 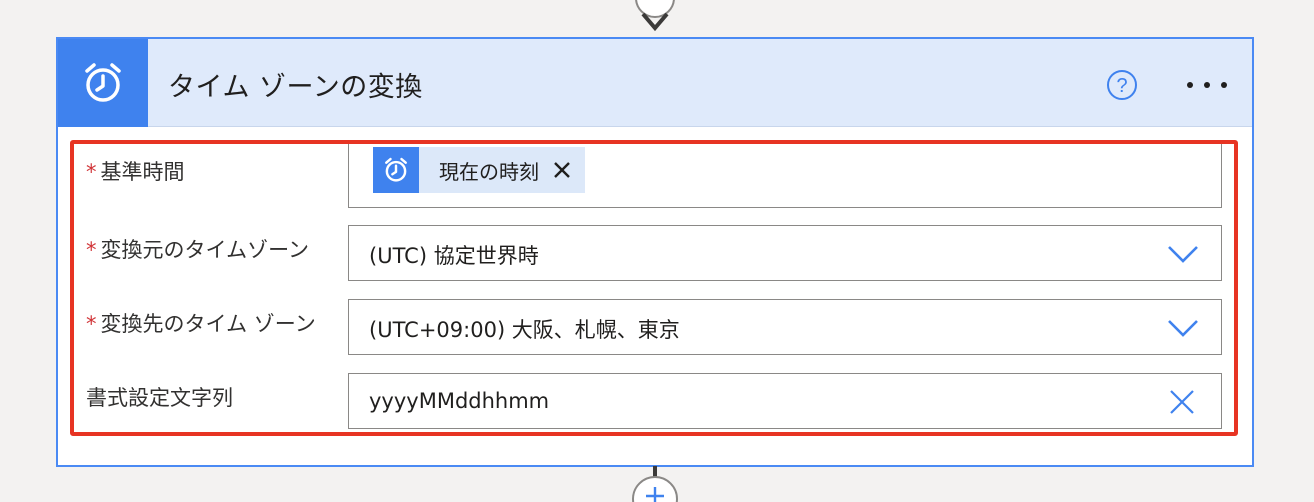 I want to click on ellipsis-icon, so click(x=1207, y=85).